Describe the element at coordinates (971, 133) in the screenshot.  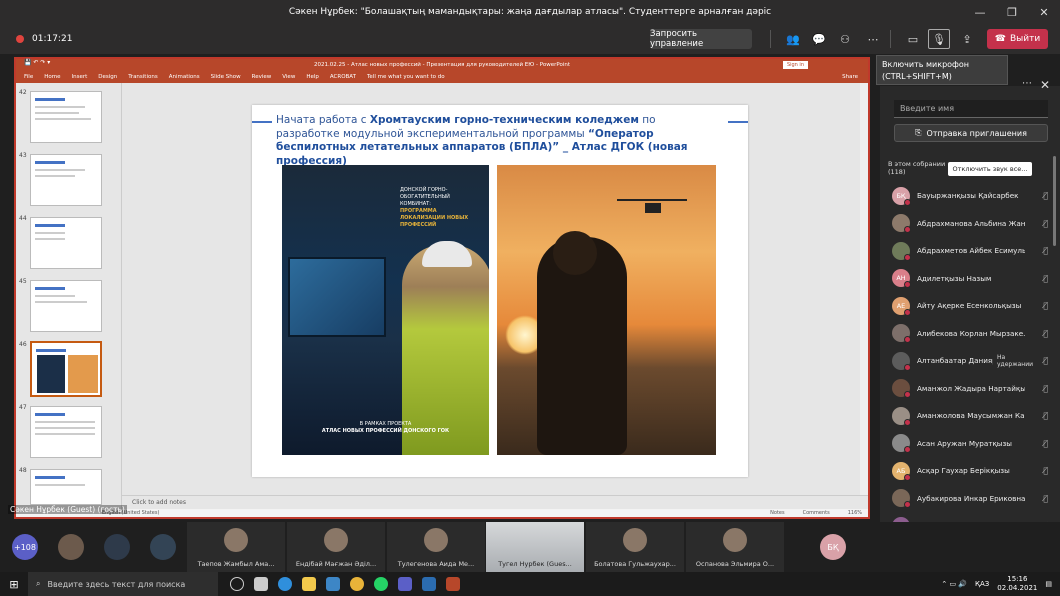
I see `send-invite-button: ⎘ Отправка приглашения` at that location.